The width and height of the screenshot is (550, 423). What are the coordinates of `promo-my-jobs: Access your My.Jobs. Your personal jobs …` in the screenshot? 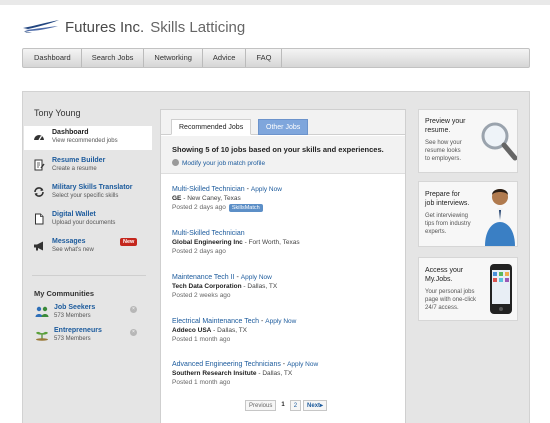 It's located at (468, 289).